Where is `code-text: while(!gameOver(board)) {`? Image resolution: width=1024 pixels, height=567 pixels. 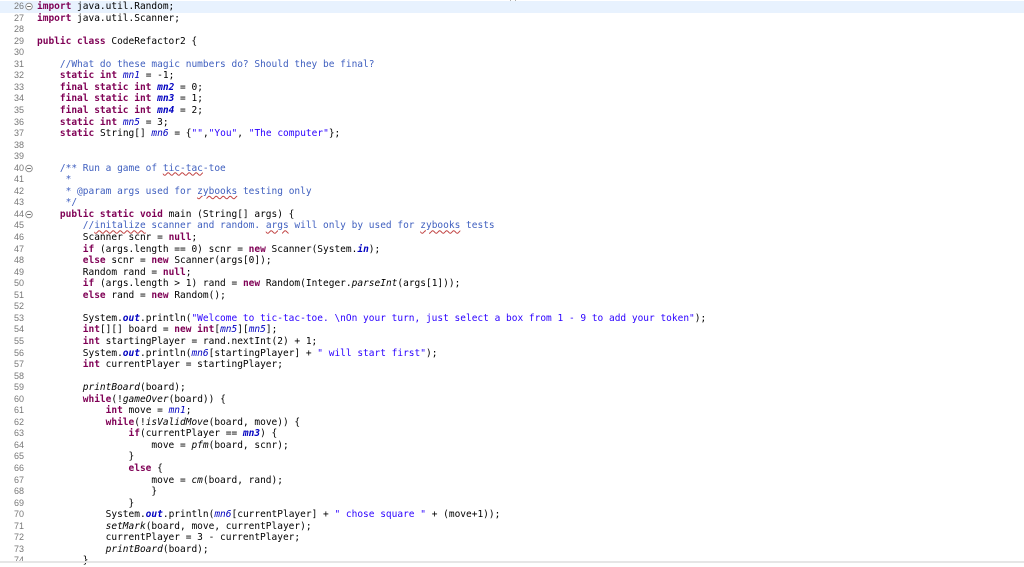 code-text: while(!gameOver(board)) { is located at coordinates (131, 400).